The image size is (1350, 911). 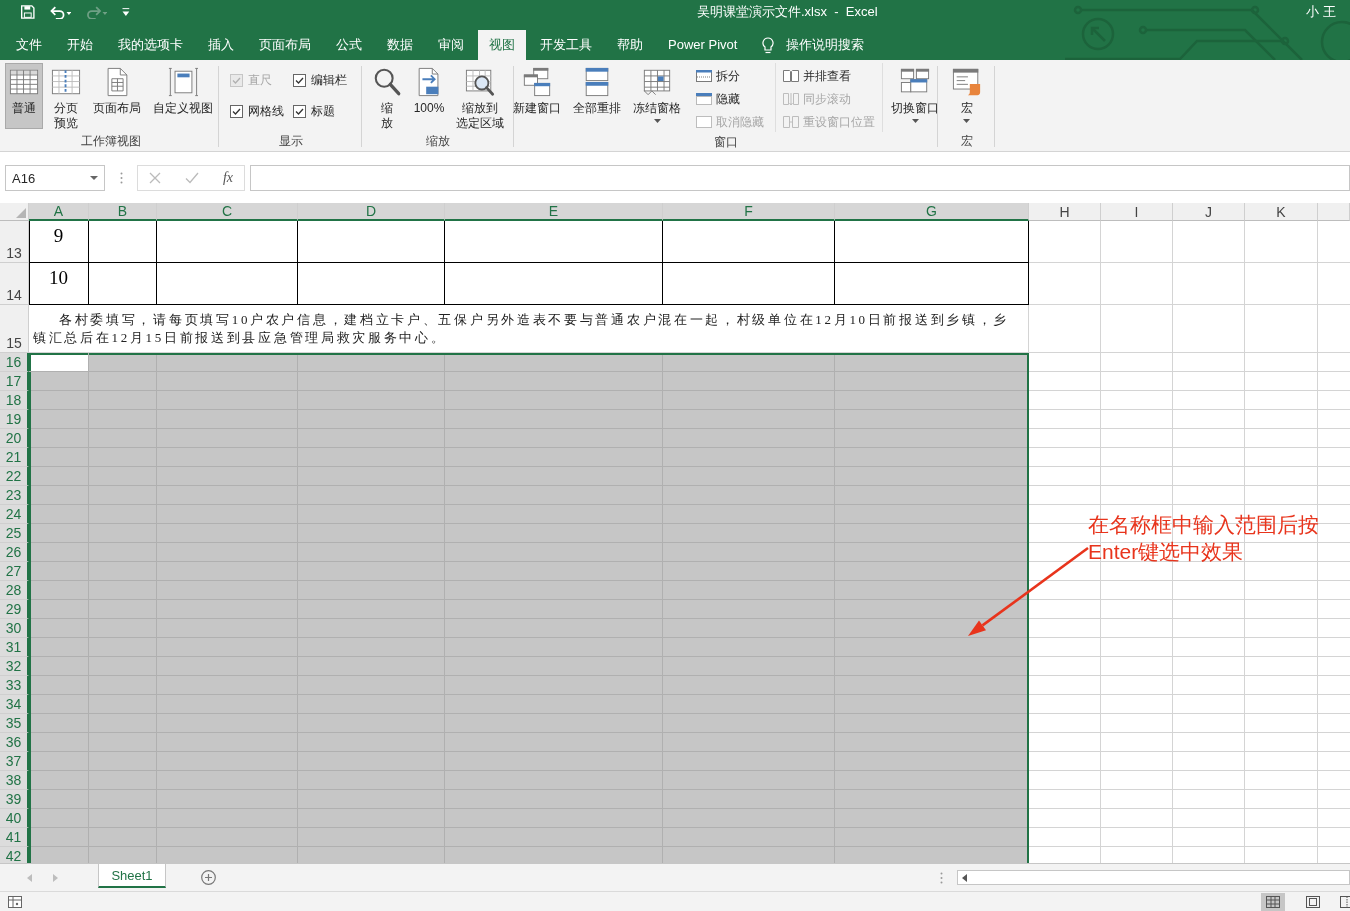 What do you see at coordinates (14, 495) in the screenshot?
I see `row-header: 23` at bounding box center [14, 495].